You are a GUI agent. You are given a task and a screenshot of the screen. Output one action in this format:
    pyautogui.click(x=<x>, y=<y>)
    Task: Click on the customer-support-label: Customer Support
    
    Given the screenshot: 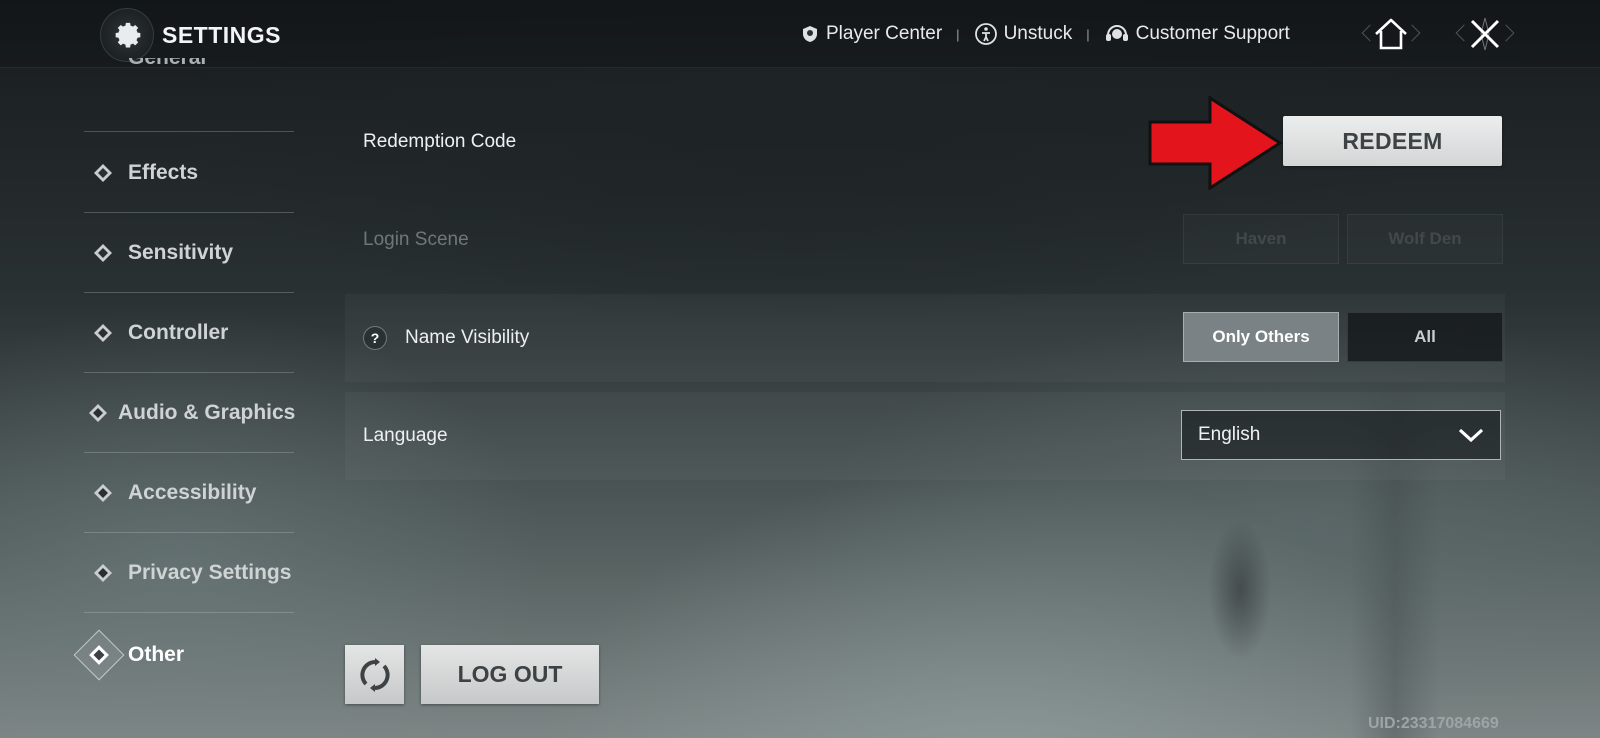 What is the action you would take?
    pyautogui.click(x=1212, y=33)
    